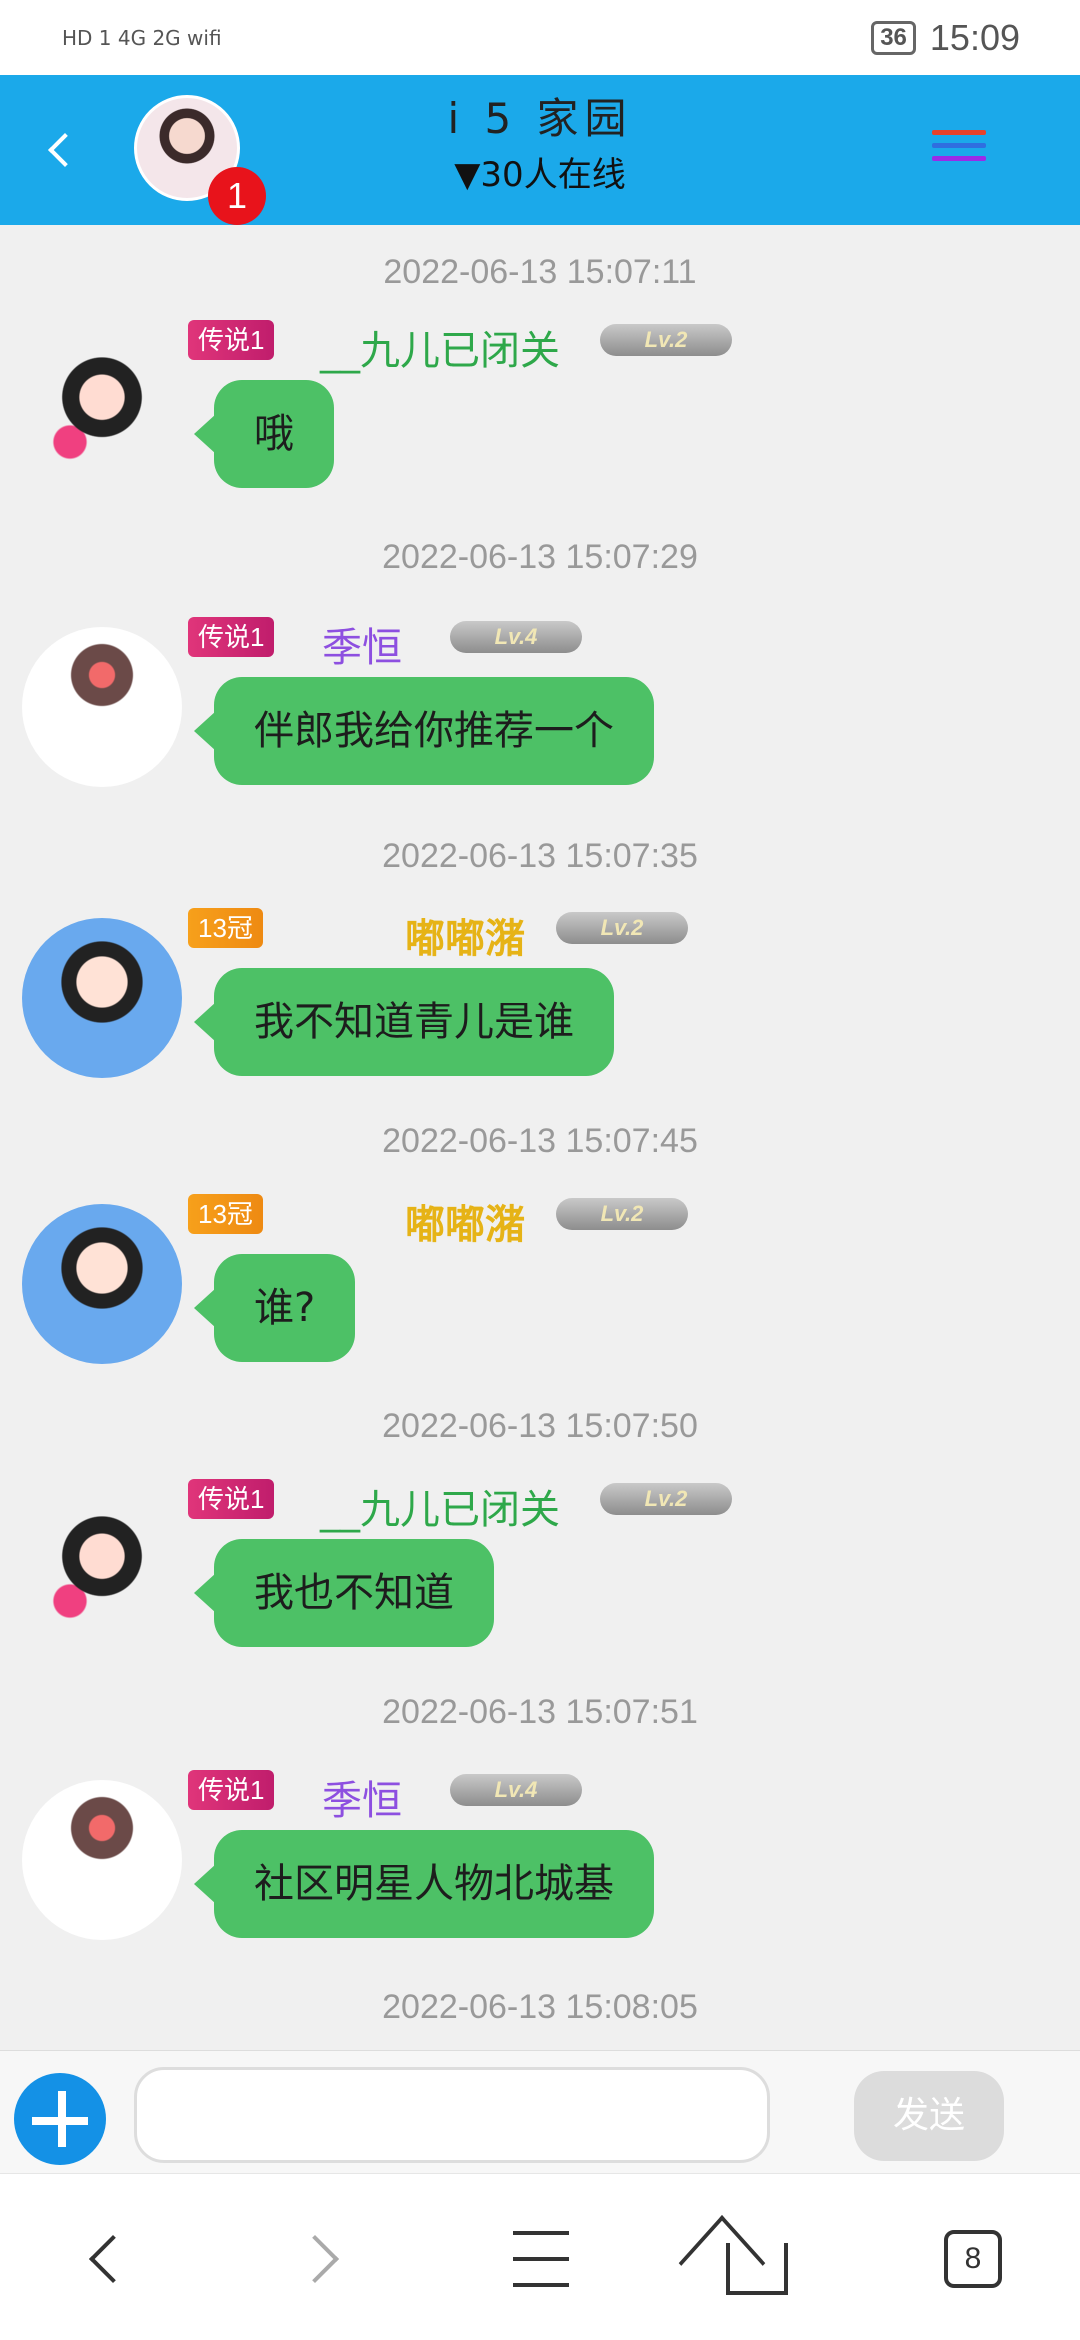  I want to click on nav-menu-button, so click(541, 2259).